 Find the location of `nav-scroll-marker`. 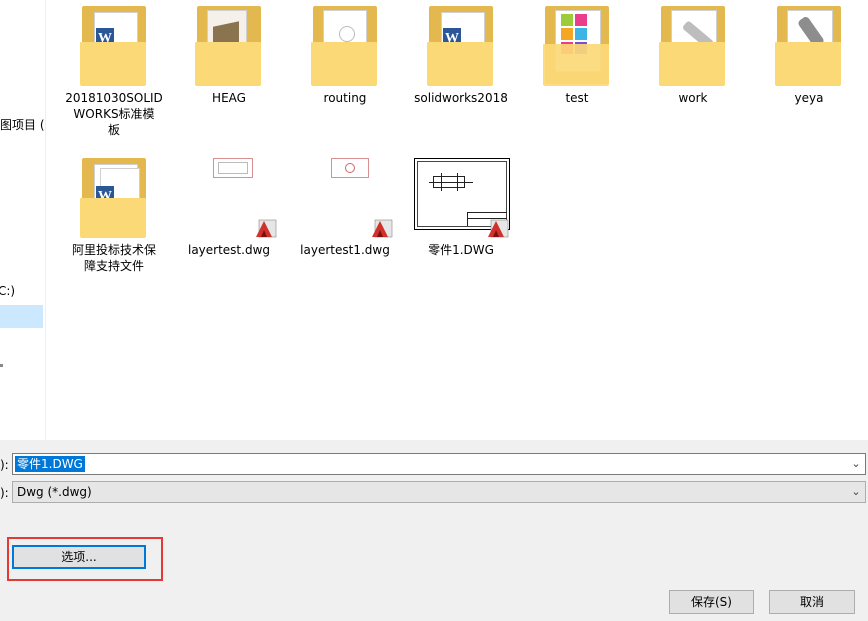

nav-scroll-marker is located at coordinates (1, 365).